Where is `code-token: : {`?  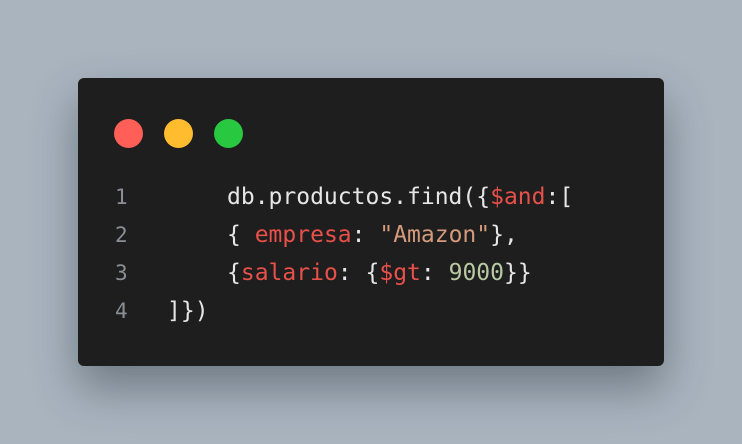 code-token: : { is located at coordinates (358, 273).